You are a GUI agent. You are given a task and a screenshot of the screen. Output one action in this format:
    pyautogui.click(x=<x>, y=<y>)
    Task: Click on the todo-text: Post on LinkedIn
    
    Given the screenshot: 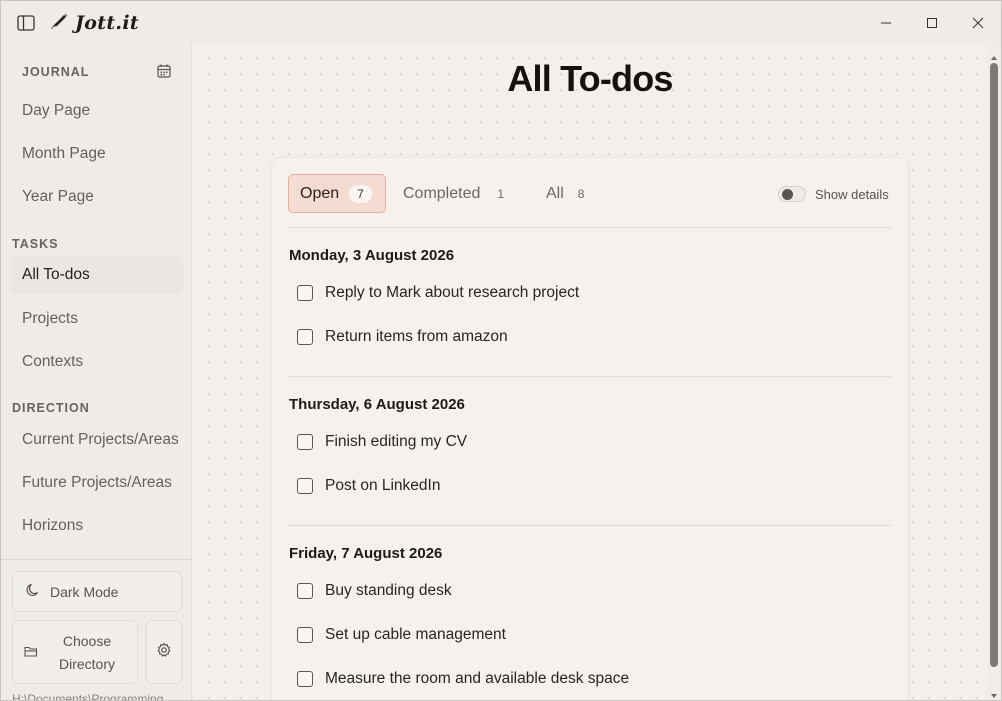 What is the action you would take?
    pyautogui.click(x=383, y=485)
    